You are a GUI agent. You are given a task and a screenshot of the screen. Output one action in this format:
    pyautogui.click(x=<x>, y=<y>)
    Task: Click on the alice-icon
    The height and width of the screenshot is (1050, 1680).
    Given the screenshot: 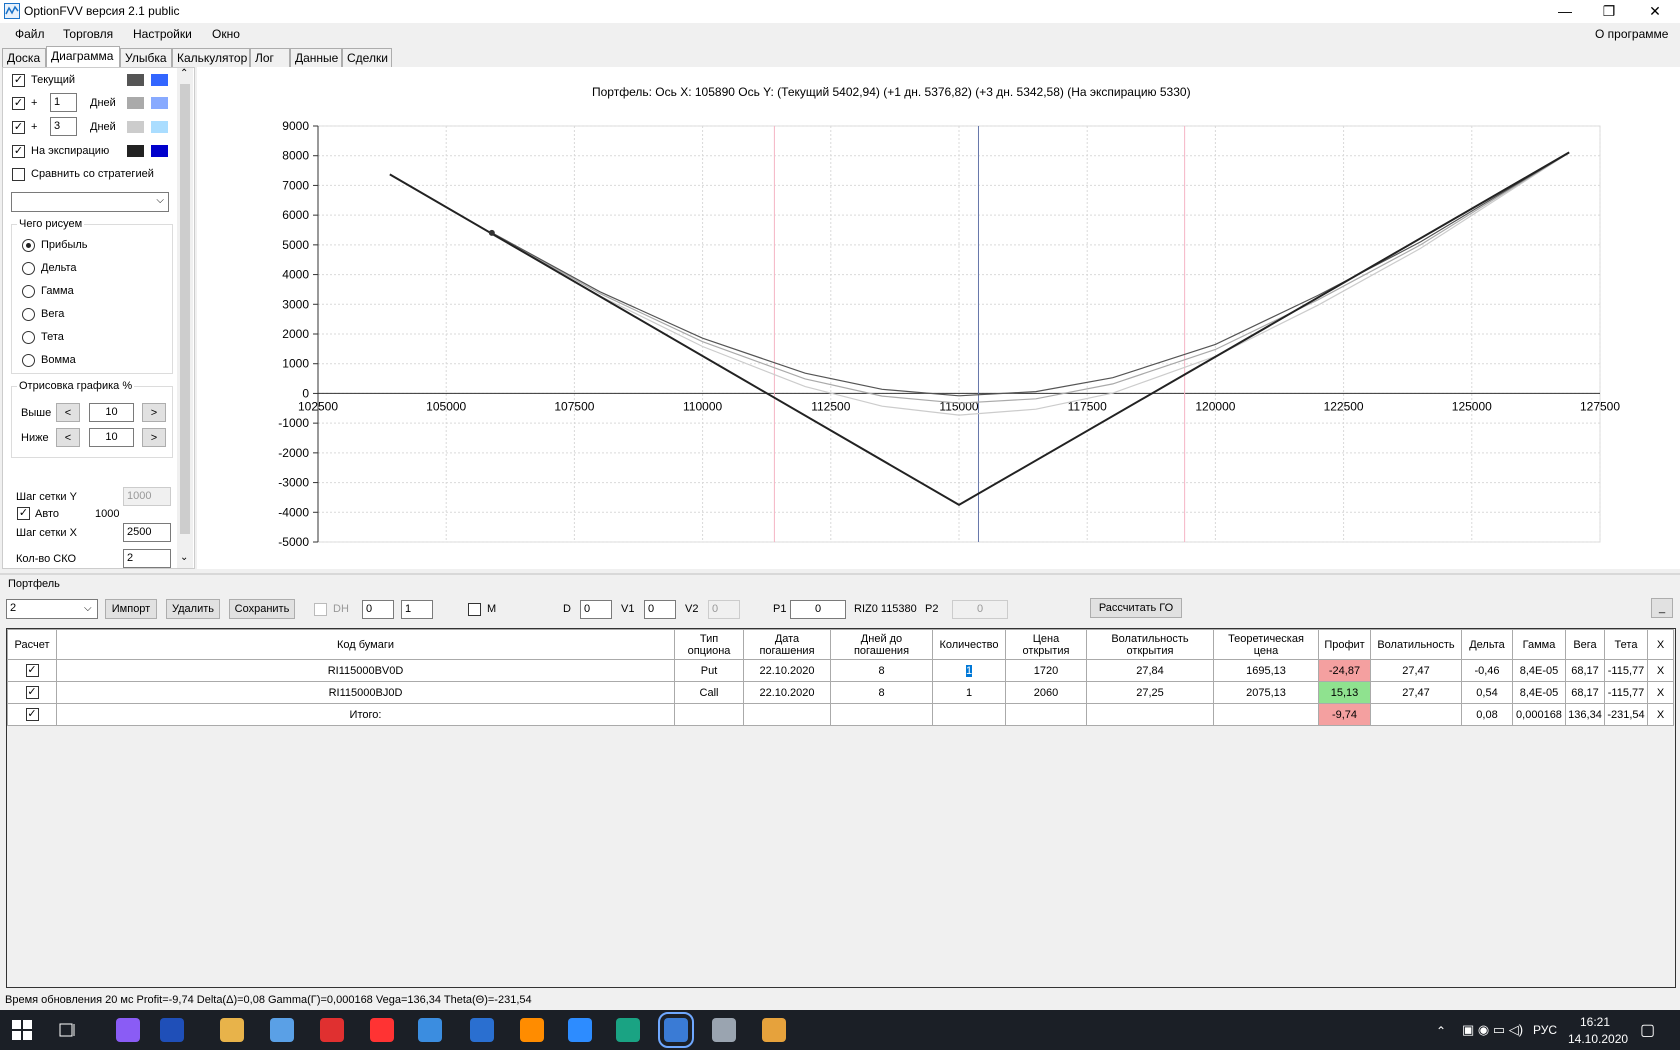 What is the action you would take?
    pyautogui.click(x=128, y=1030)
    